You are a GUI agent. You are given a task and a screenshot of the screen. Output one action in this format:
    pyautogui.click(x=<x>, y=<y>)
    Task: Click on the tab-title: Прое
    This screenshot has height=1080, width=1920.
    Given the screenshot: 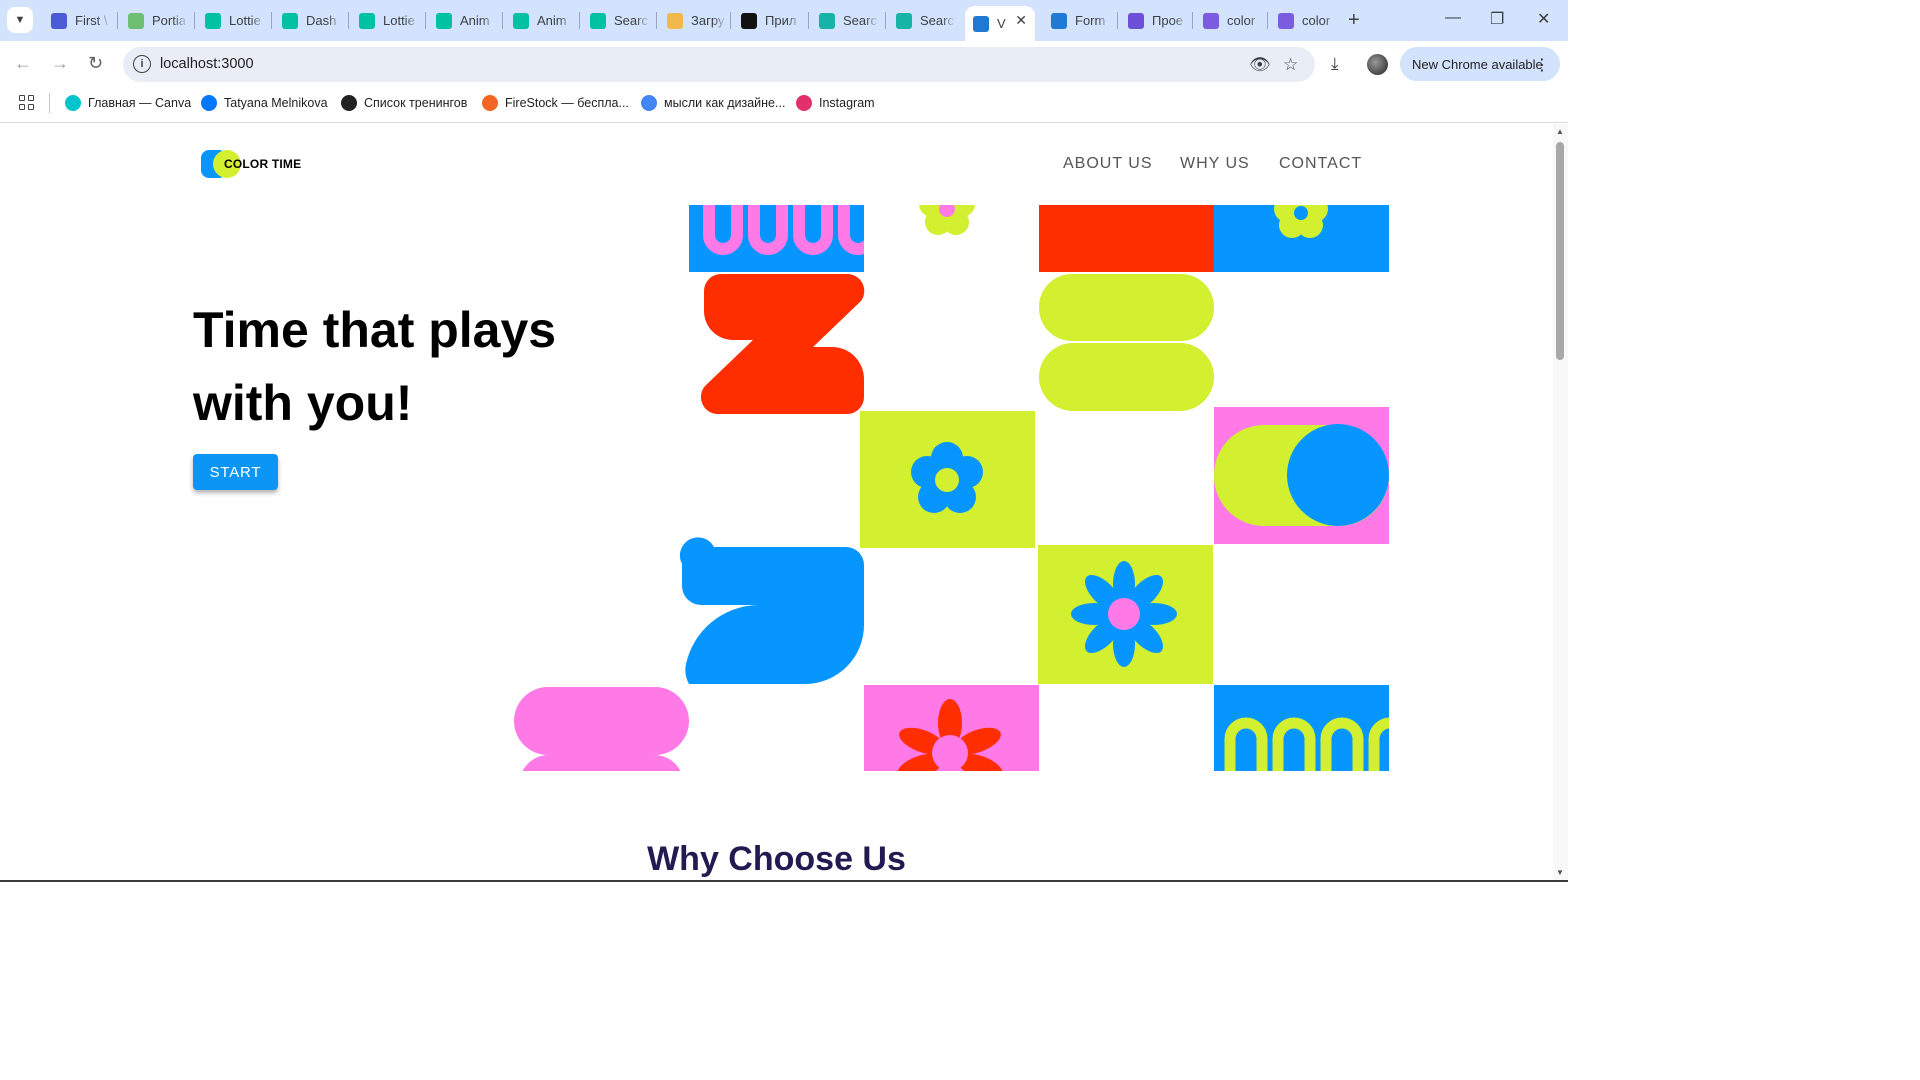 What is the action you would take?
    pyautogui.click(x=1168, y=20)
    